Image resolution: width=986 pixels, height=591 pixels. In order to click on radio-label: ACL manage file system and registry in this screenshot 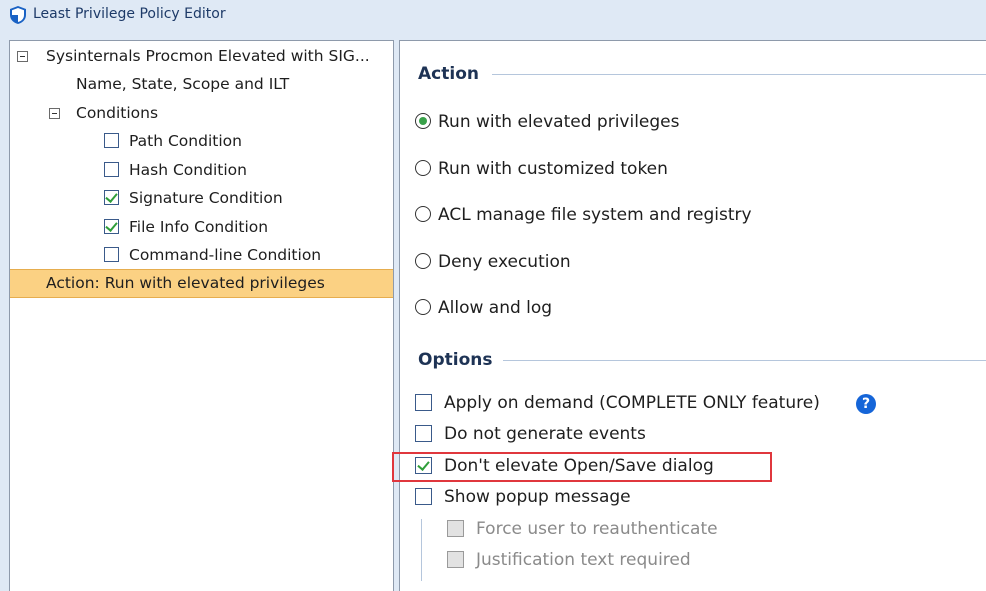, I will do `click(595, 215)`.